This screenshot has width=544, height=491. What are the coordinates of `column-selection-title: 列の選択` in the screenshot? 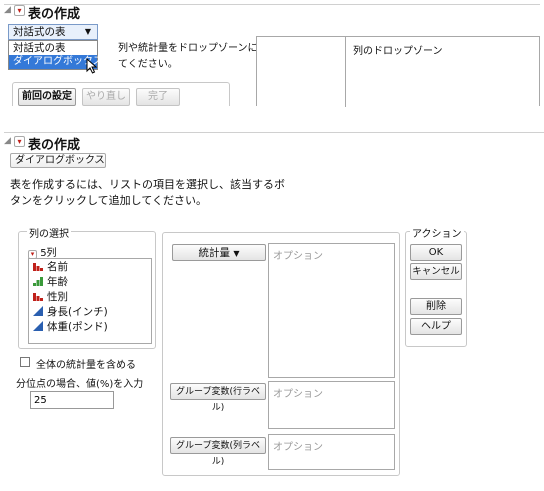 It's located at (49, 232).